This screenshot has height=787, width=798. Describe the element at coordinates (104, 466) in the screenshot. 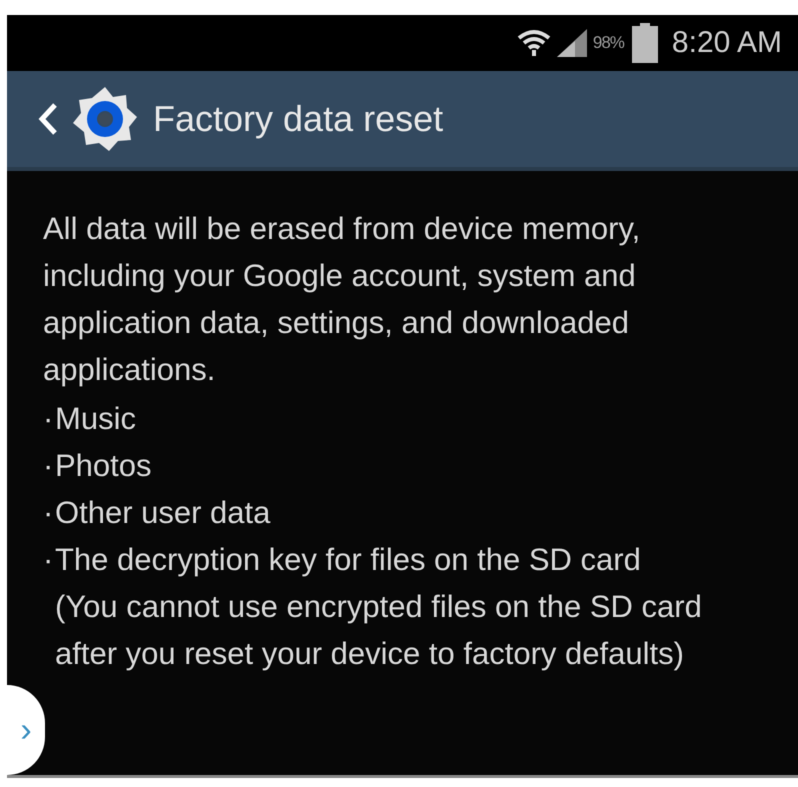

I see `list-item-text: Photos` at that location.